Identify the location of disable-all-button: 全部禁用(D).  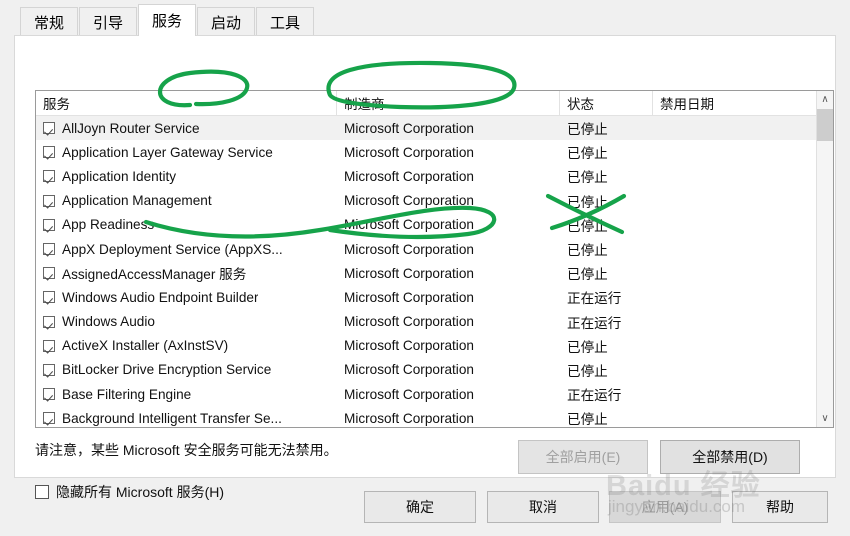
(730, 457).